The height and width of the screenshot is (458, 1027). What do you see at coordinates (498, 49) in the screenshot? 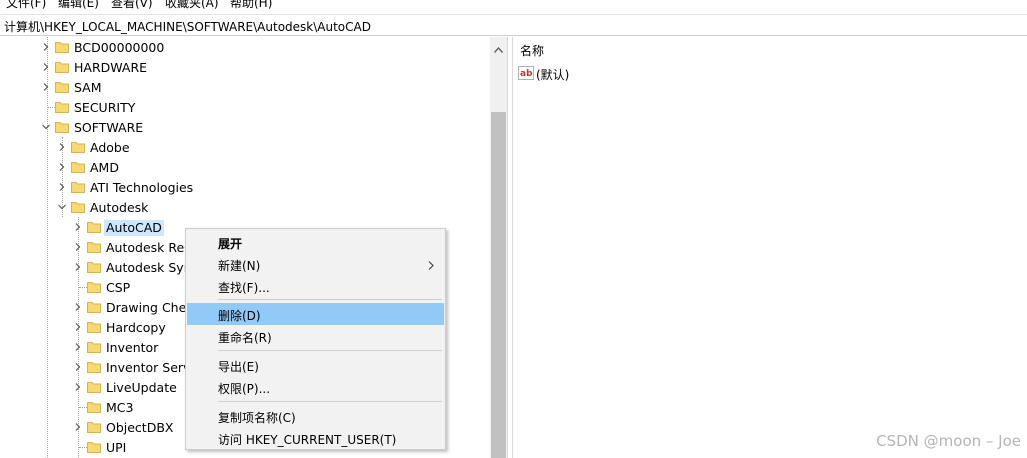
I see `scroll-up-arrow-icon` at bounding box center [498, 49].